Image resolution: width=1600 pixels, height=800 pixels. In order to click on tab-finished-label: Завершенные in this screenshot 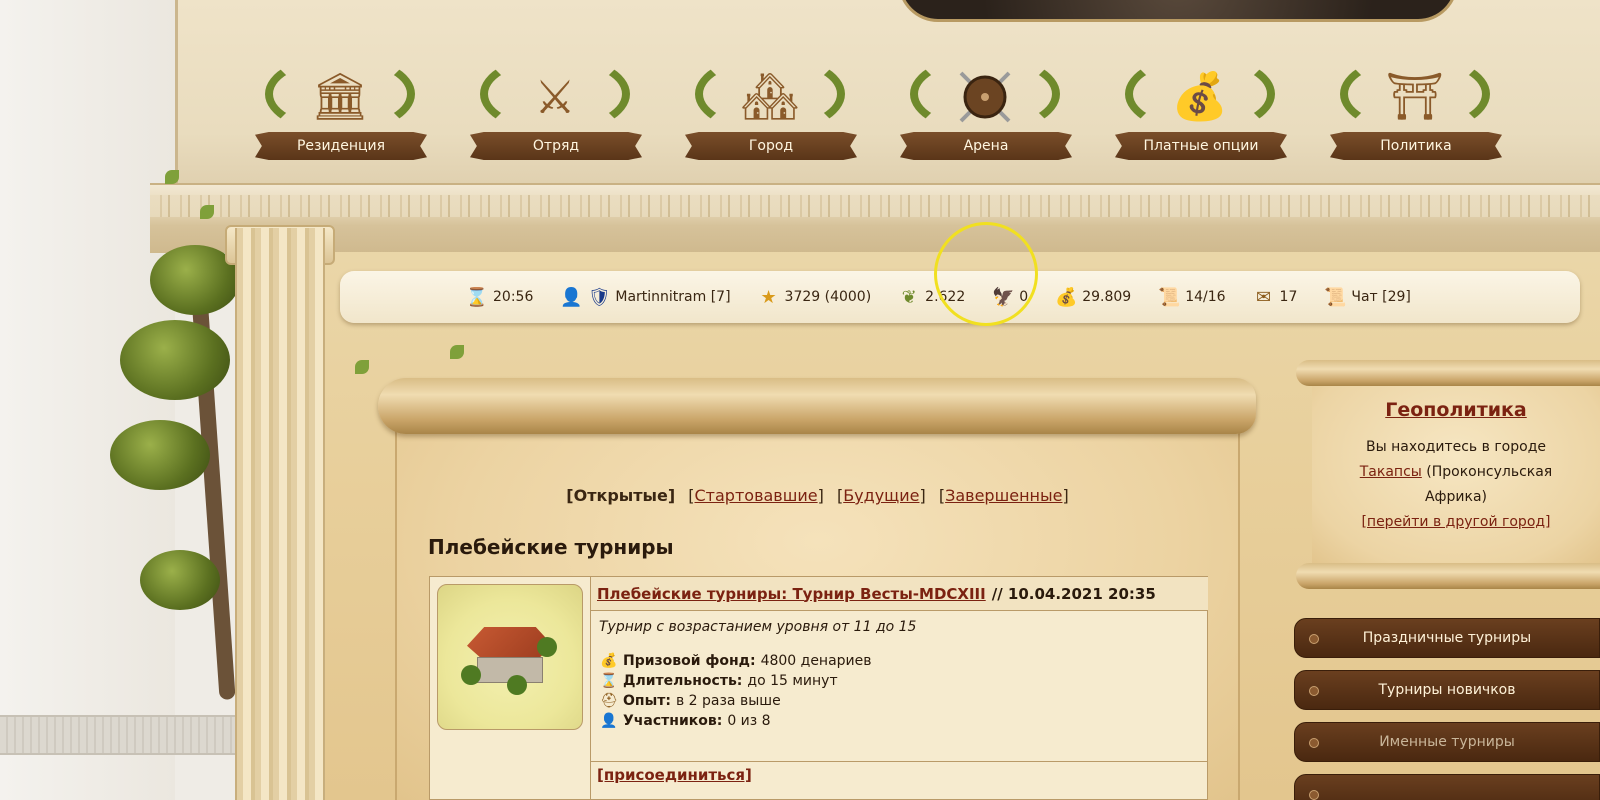, I will do `click(1003, 495)`.